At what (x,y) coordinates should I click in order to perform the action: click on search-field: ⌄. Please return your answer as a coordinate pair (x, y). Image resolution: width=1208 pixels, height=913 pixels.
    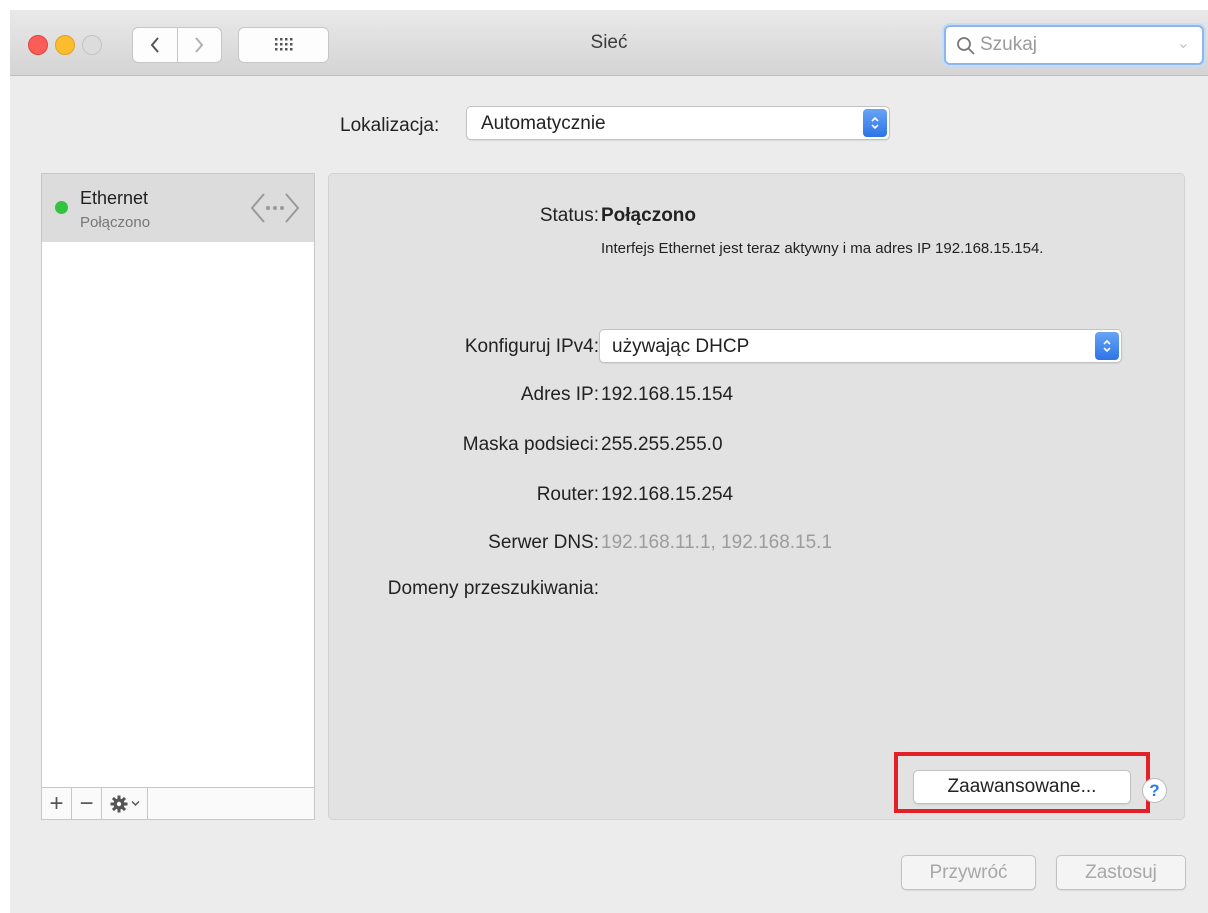
    Looking at the image, I should click on (1074, 45).